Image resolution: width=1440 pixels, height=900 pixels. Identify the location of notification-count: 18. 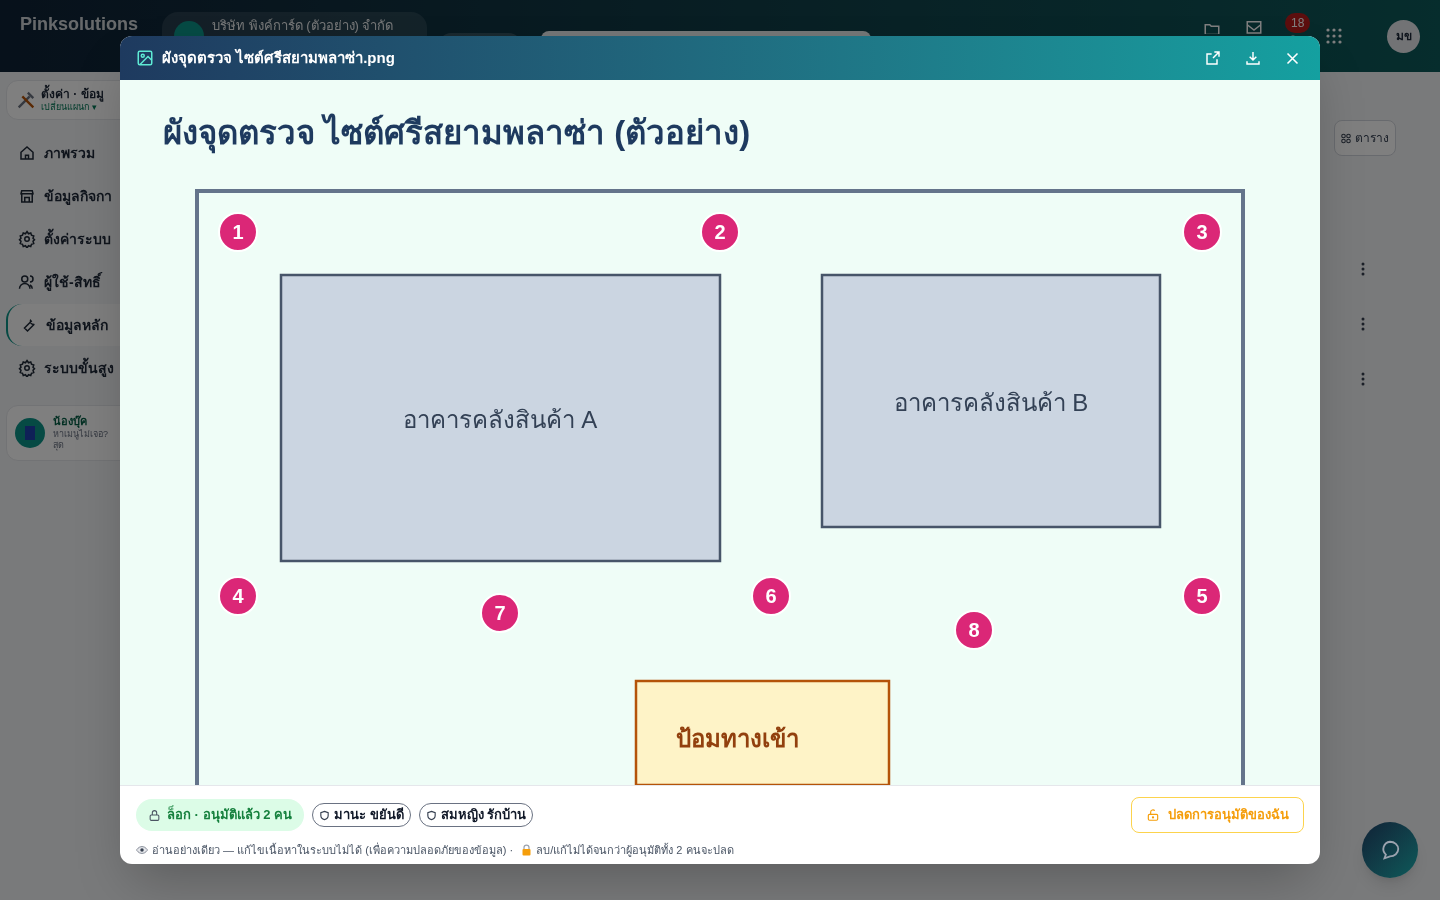
(1298, 23).